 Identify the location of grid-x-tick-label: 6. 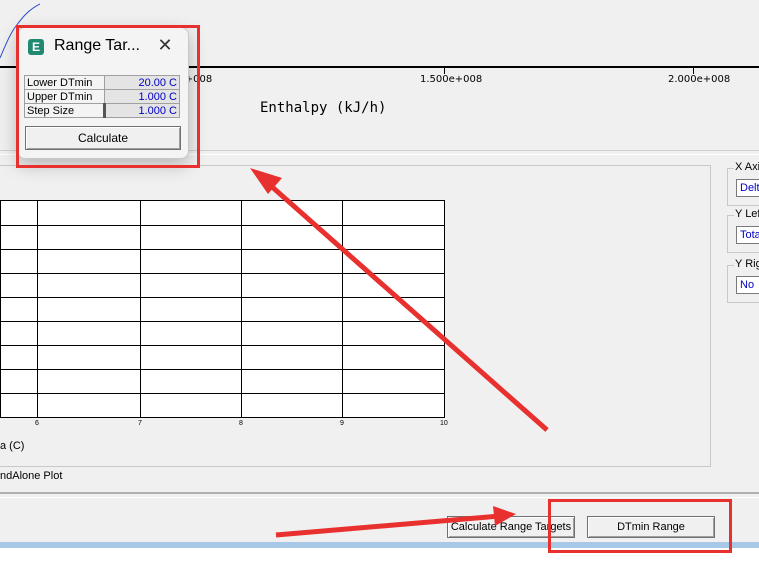
(37, 423).